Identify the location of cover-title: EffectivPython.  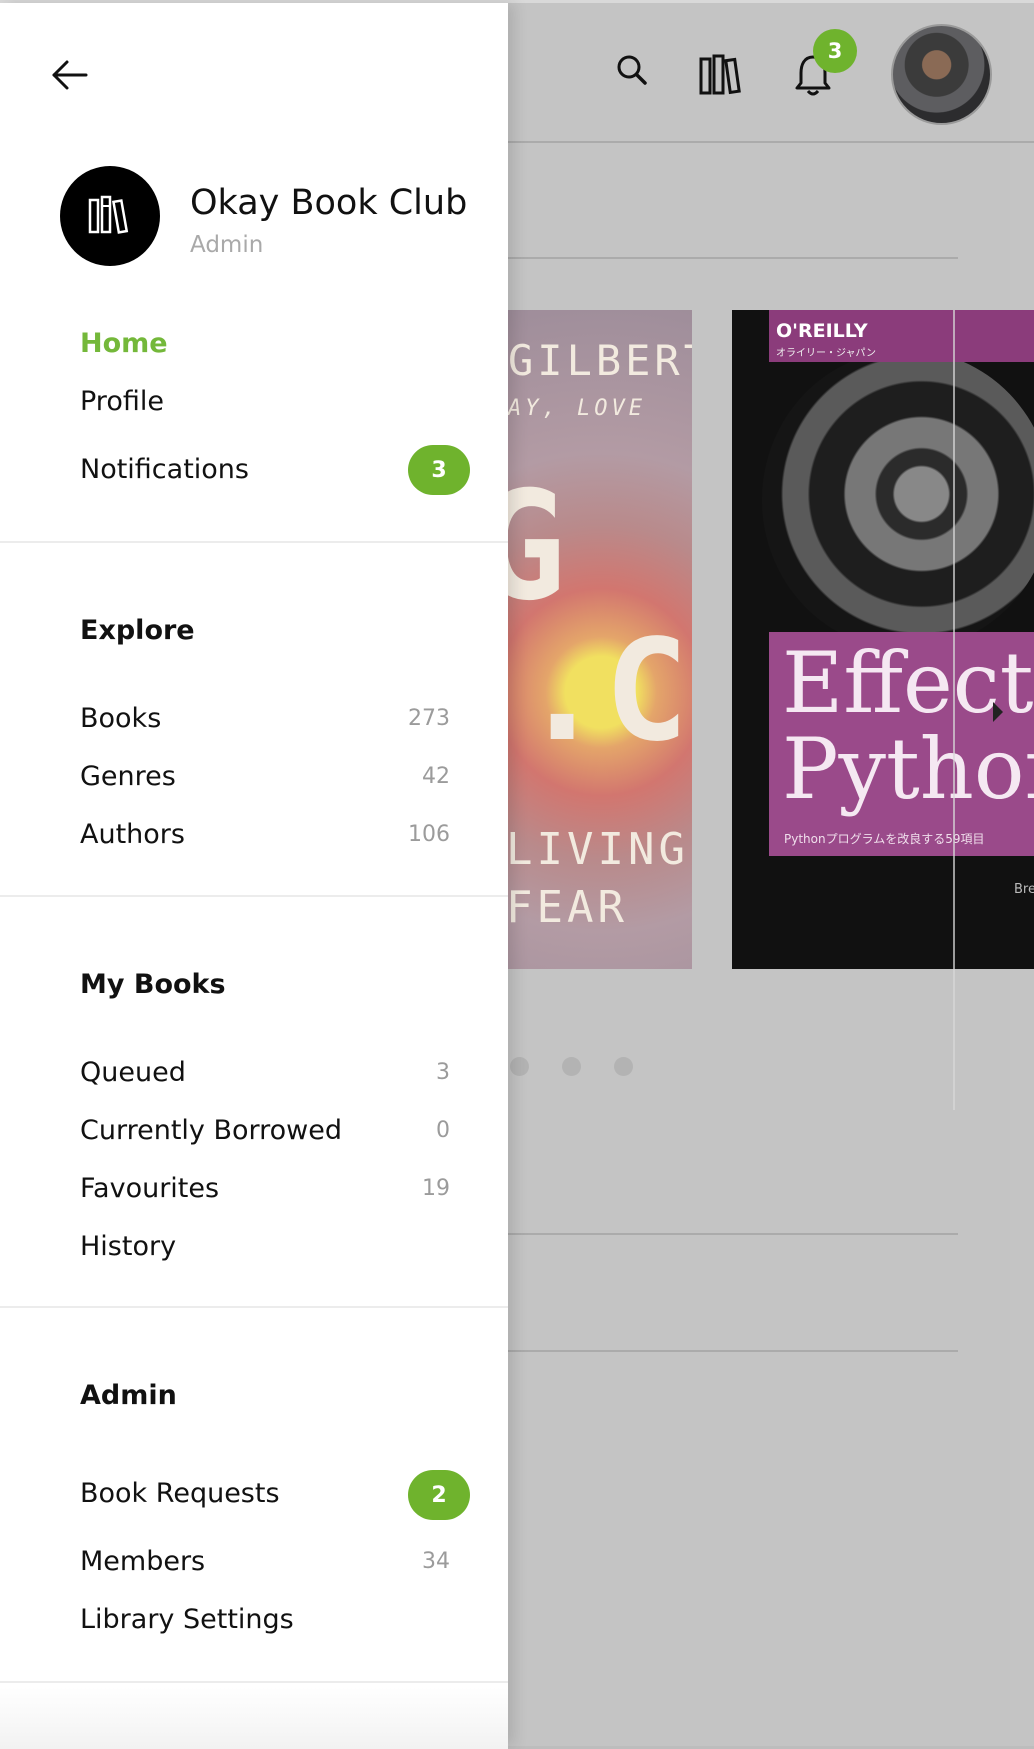
(908, 726).